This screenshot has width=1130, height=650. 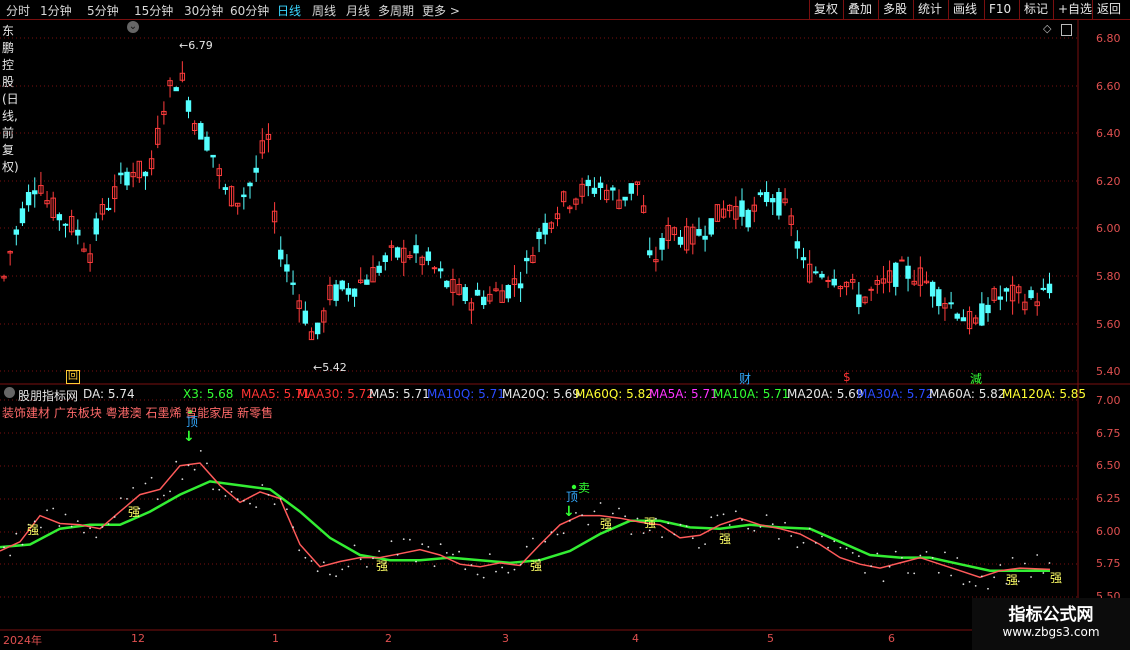 I want to click on event-marker-review: 回, so click(x=73, y=377).